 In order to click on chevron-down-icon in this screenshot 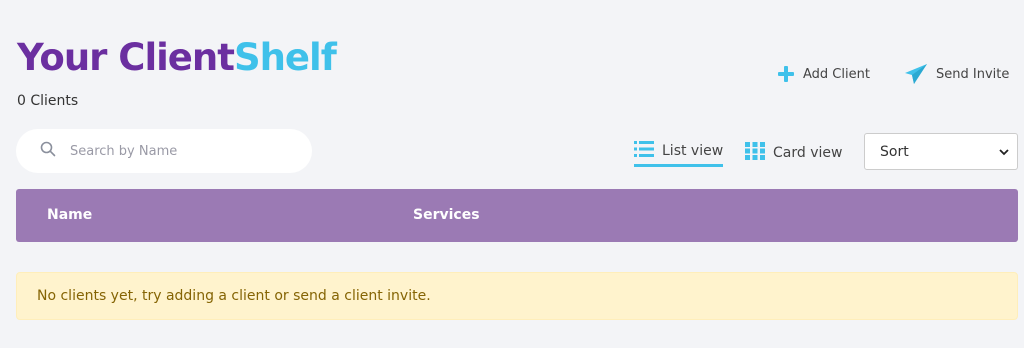, I will do `click(1004, 152)`.